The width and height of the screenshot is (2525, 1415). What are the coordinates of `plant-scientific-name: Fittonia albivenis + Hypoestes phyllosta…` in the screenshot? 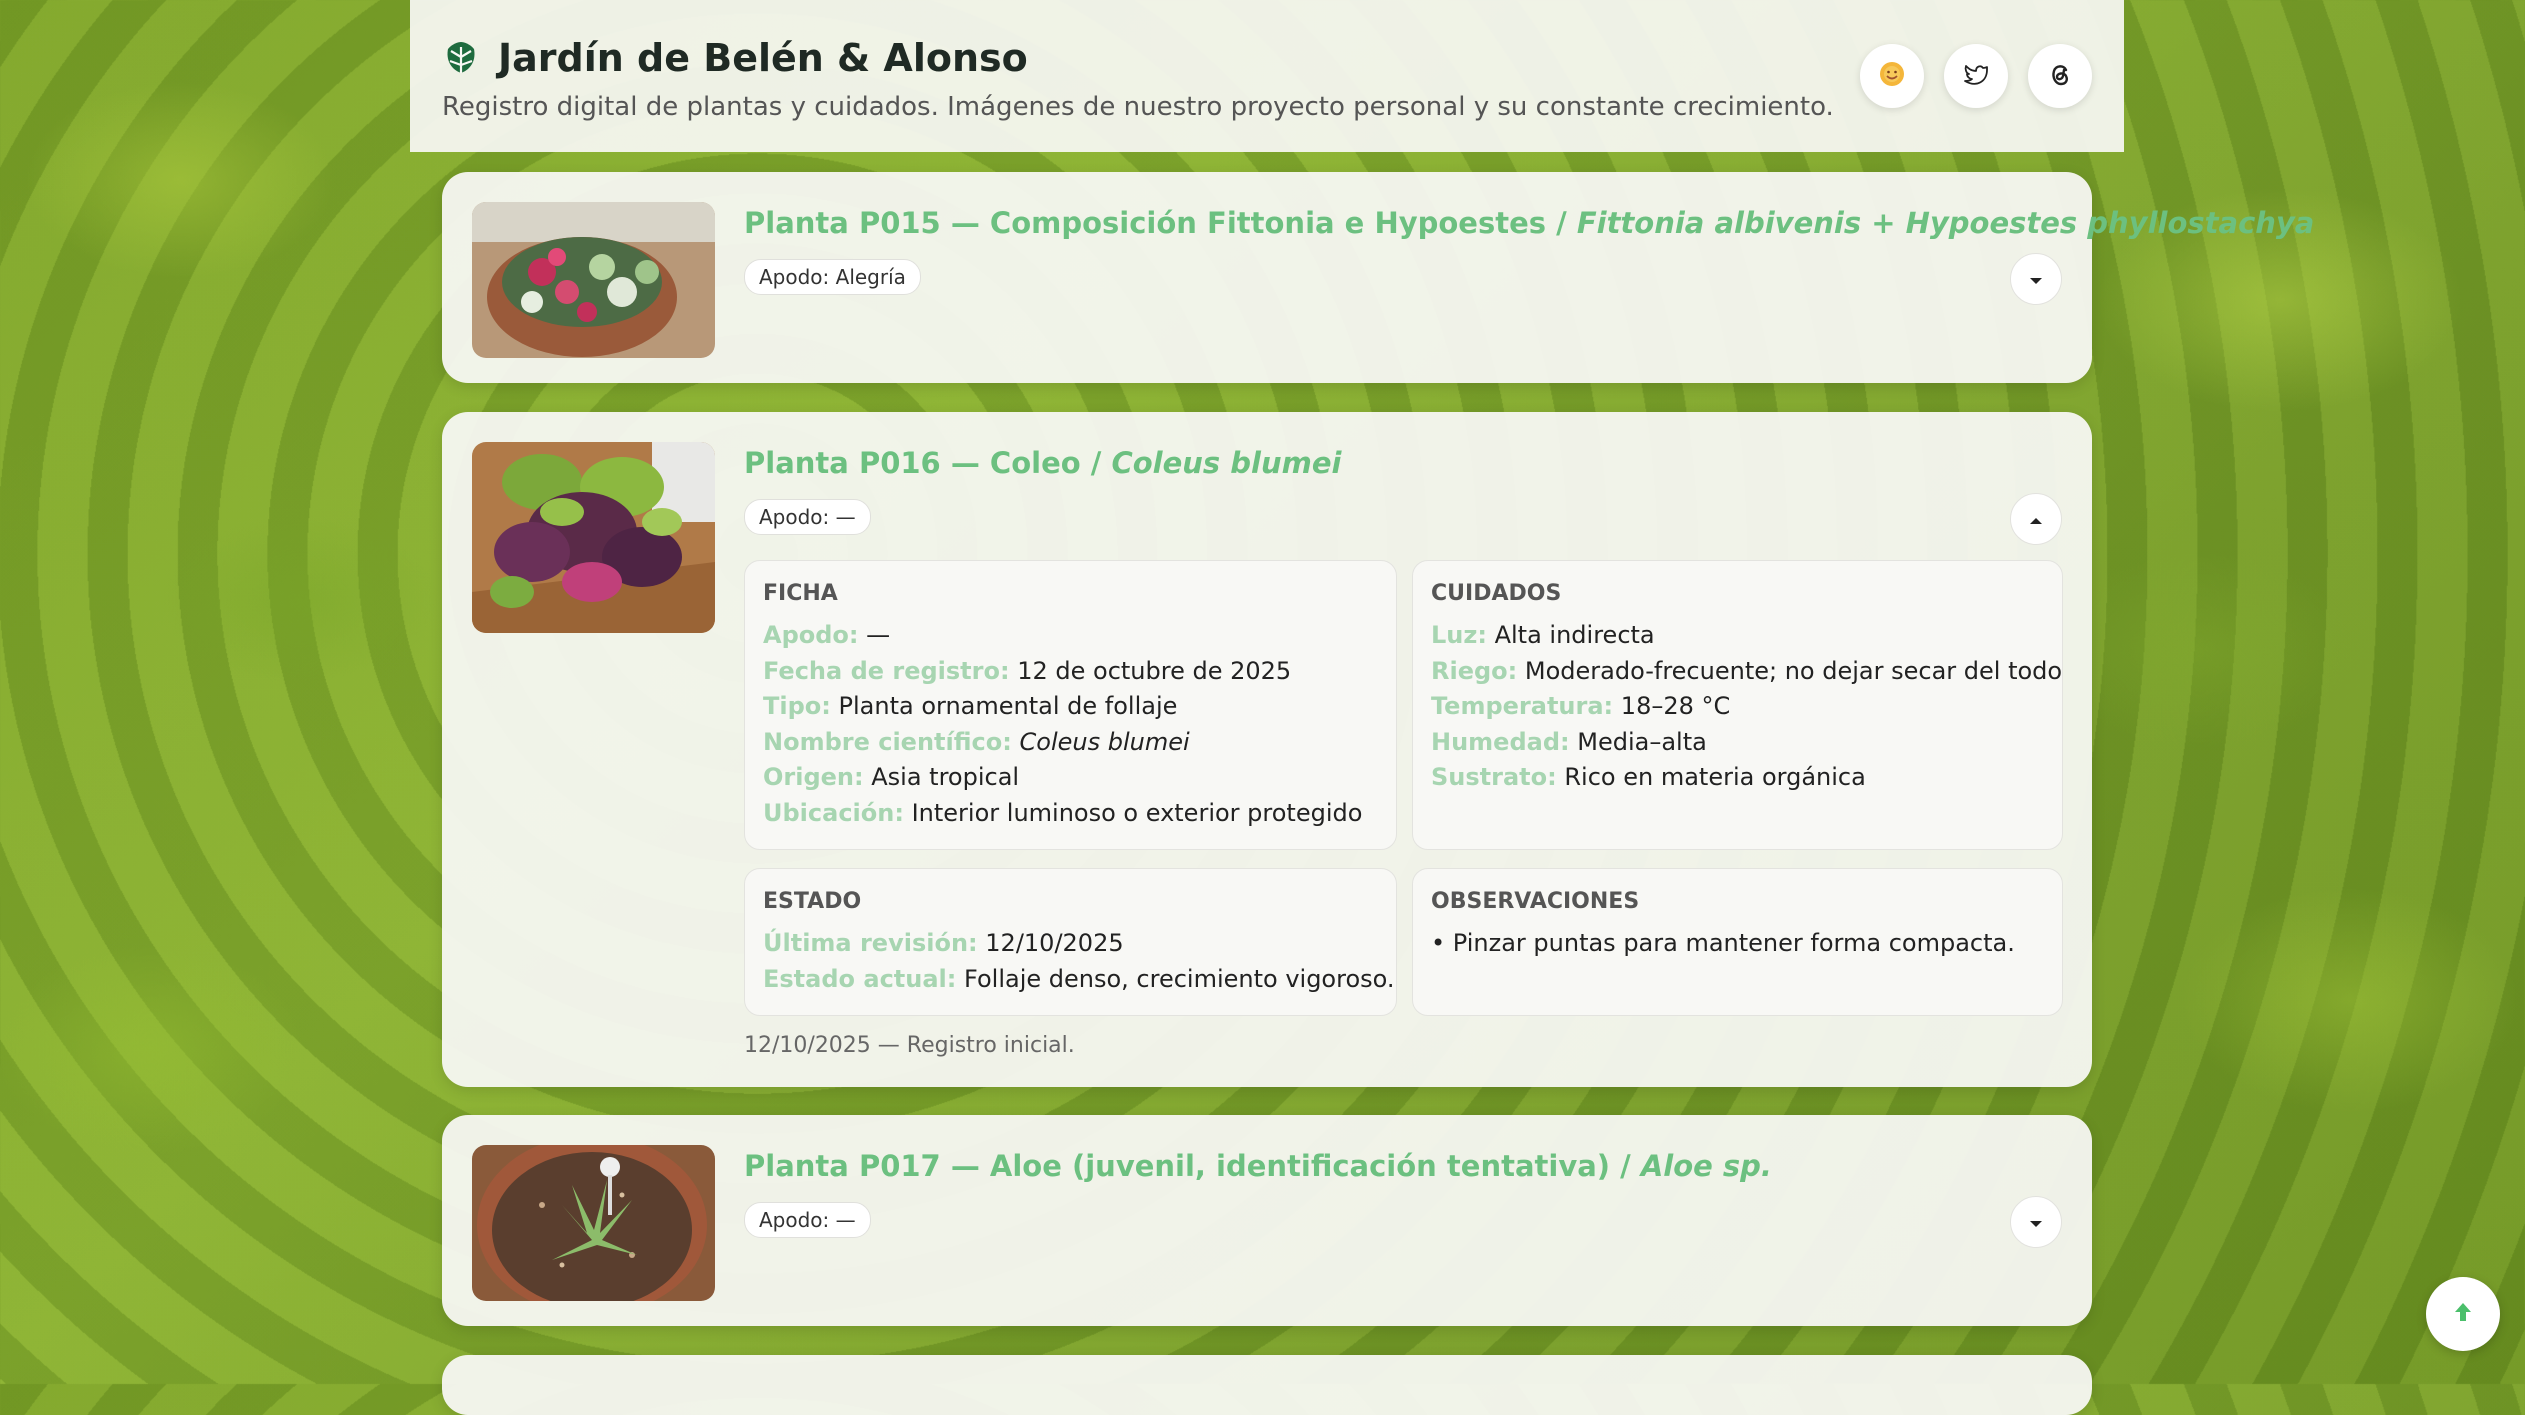 It's located at (1945, 223).